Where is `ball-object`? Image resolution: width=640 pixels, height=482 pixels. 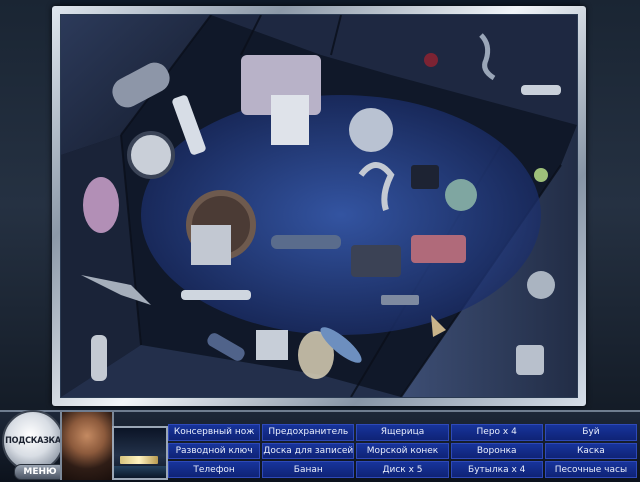
ball-object is located at coordinates (461, 195).